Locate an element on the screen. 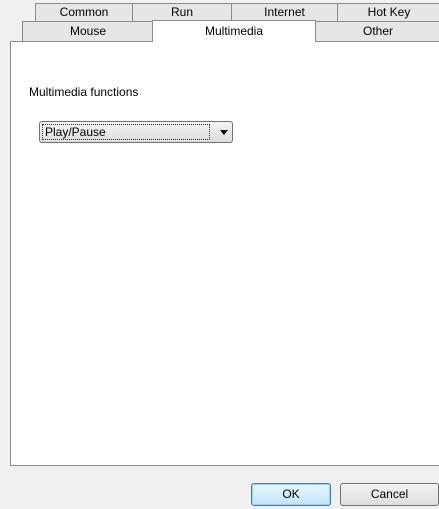 The image size is (439, 509). ok-button: OK is located at coordinates (291, 494).